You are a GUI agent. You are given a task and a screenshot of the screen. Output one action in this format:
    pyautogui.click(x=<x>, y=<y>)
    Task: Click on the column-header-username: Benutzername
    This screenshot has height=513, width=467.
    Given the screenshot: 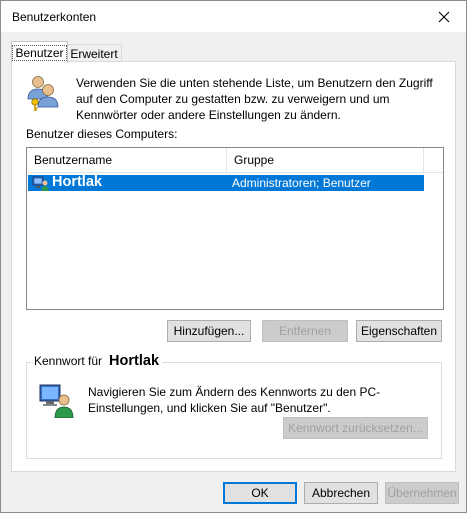 What is the action you would take?
    pyautogui.click(x=127, y=160)
    